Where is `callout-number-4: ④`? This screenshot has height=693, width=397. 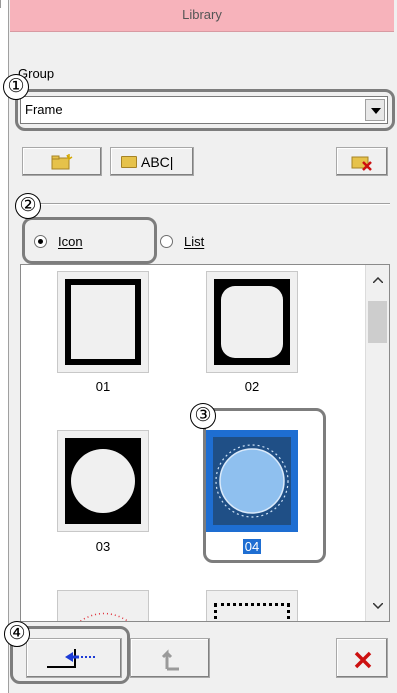 callout-number-4: ④ is located at coordinates (17, 634).